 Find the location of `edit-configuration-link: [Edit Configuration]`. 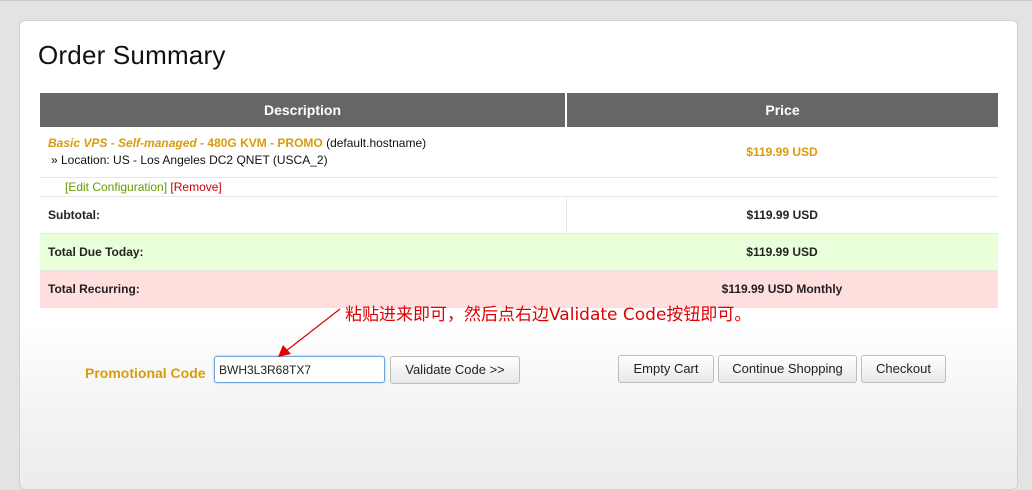

edit-configuration-link: [Edit Configuration] is located at coordinates (116, 187).